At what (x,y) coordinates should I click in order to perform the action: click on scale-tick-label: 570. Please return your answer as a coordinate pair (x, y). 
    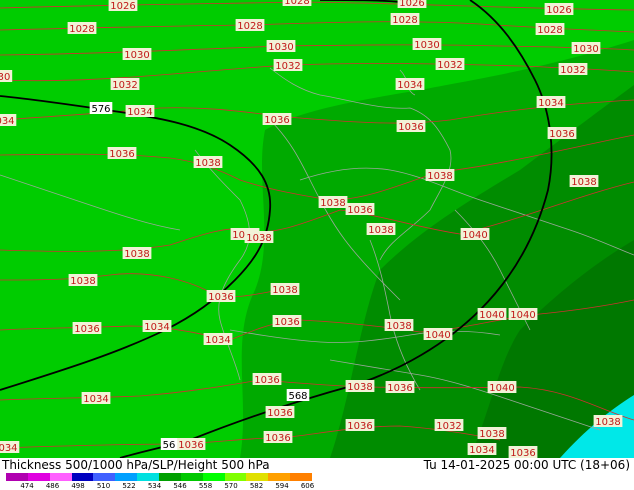
    Looking at the image, I should click on (231, 486).